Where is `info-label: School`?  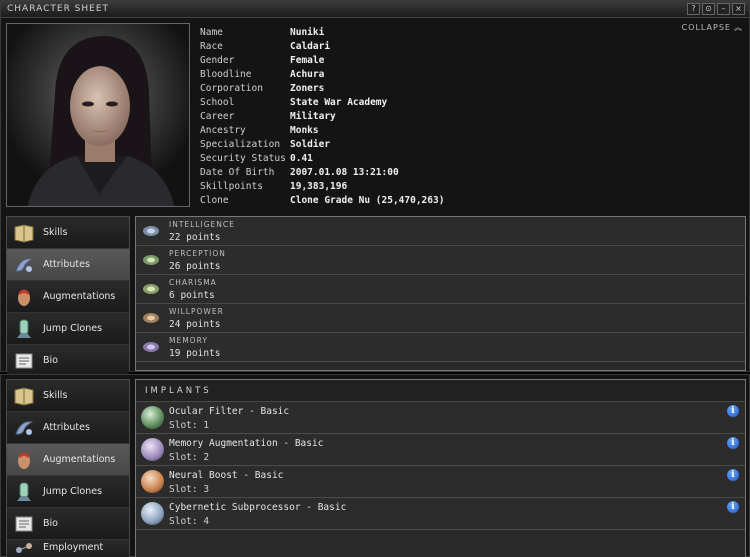
info-label: School is located at coordinates (217, 102).